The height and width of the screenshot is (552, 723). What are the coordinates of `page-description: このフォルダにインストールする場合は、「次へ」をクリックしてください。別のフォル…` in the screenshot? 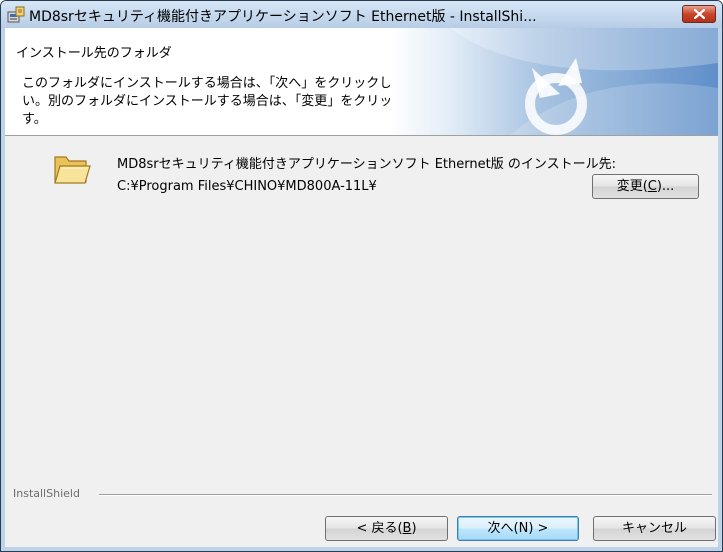 It's located at (233, 101).